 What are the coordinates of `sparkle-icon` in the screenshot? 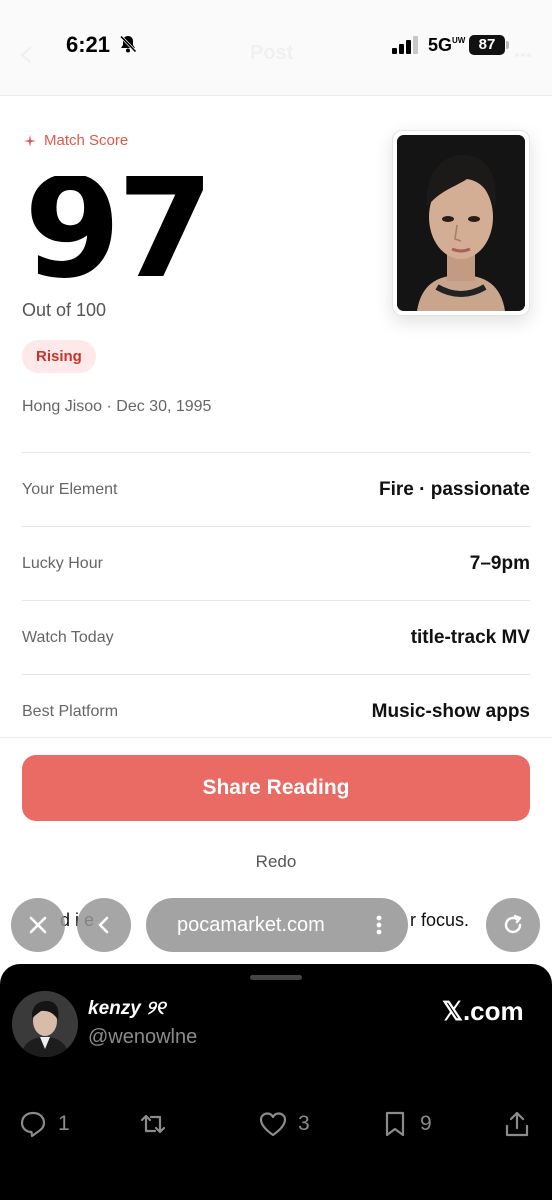 It's located at (30, 140).